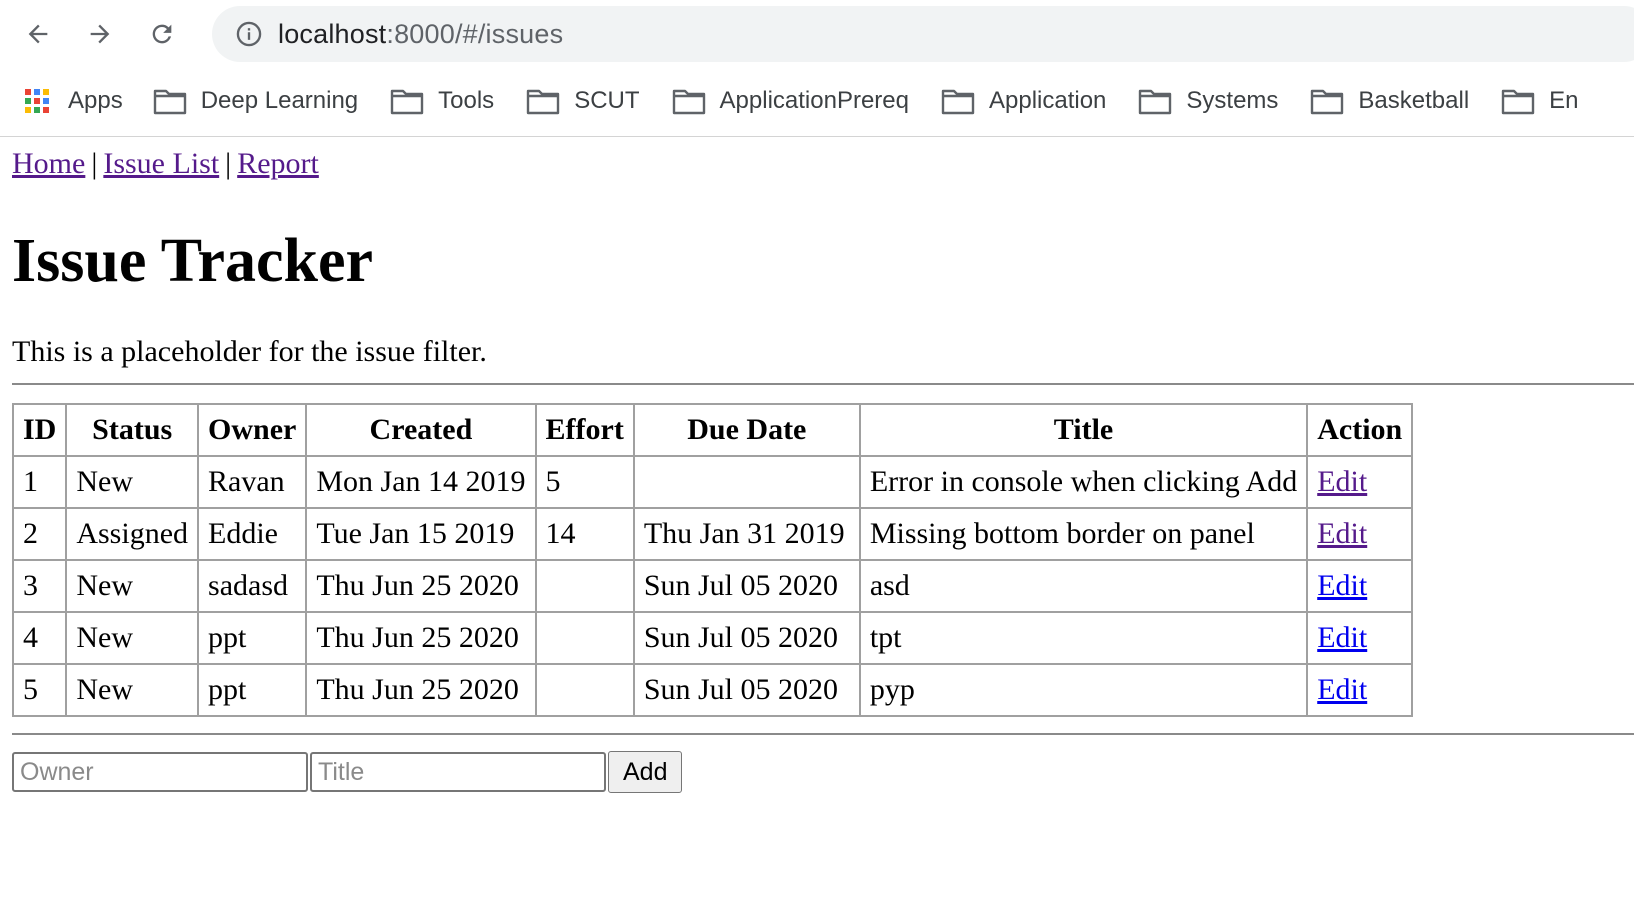 The height and width of the screenshot is (908, 1634). Describe the element at coordinates (1083, 638) in the screenshot. I see `cell-title: tpt` at that location.